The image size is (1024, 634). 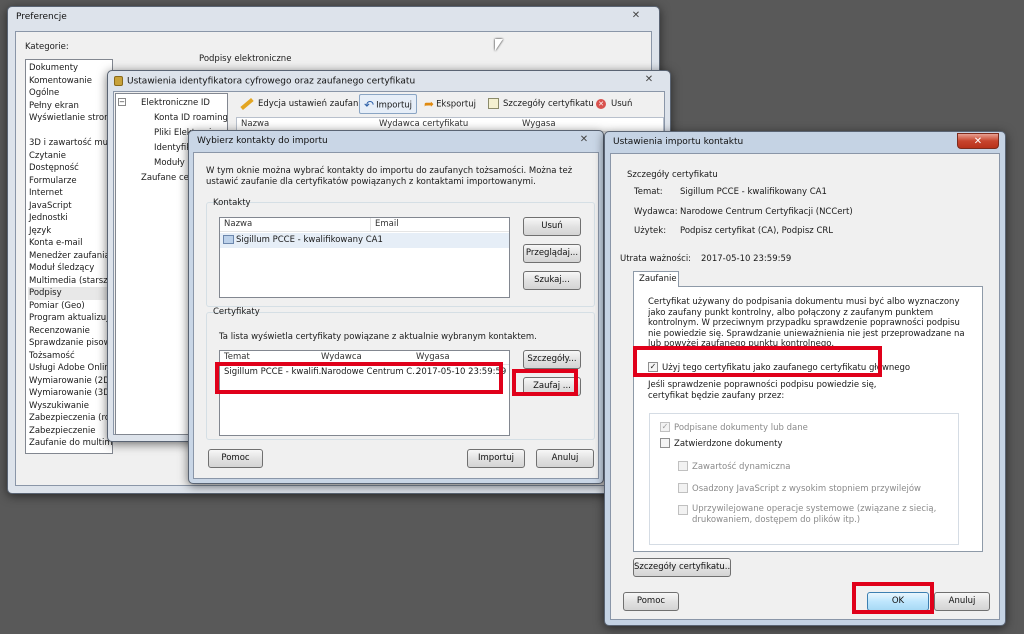 What do you see at coordinates (235, 458) in the screenshot?
I see `help-button: Pomoc` at bounding box center [235, 458].